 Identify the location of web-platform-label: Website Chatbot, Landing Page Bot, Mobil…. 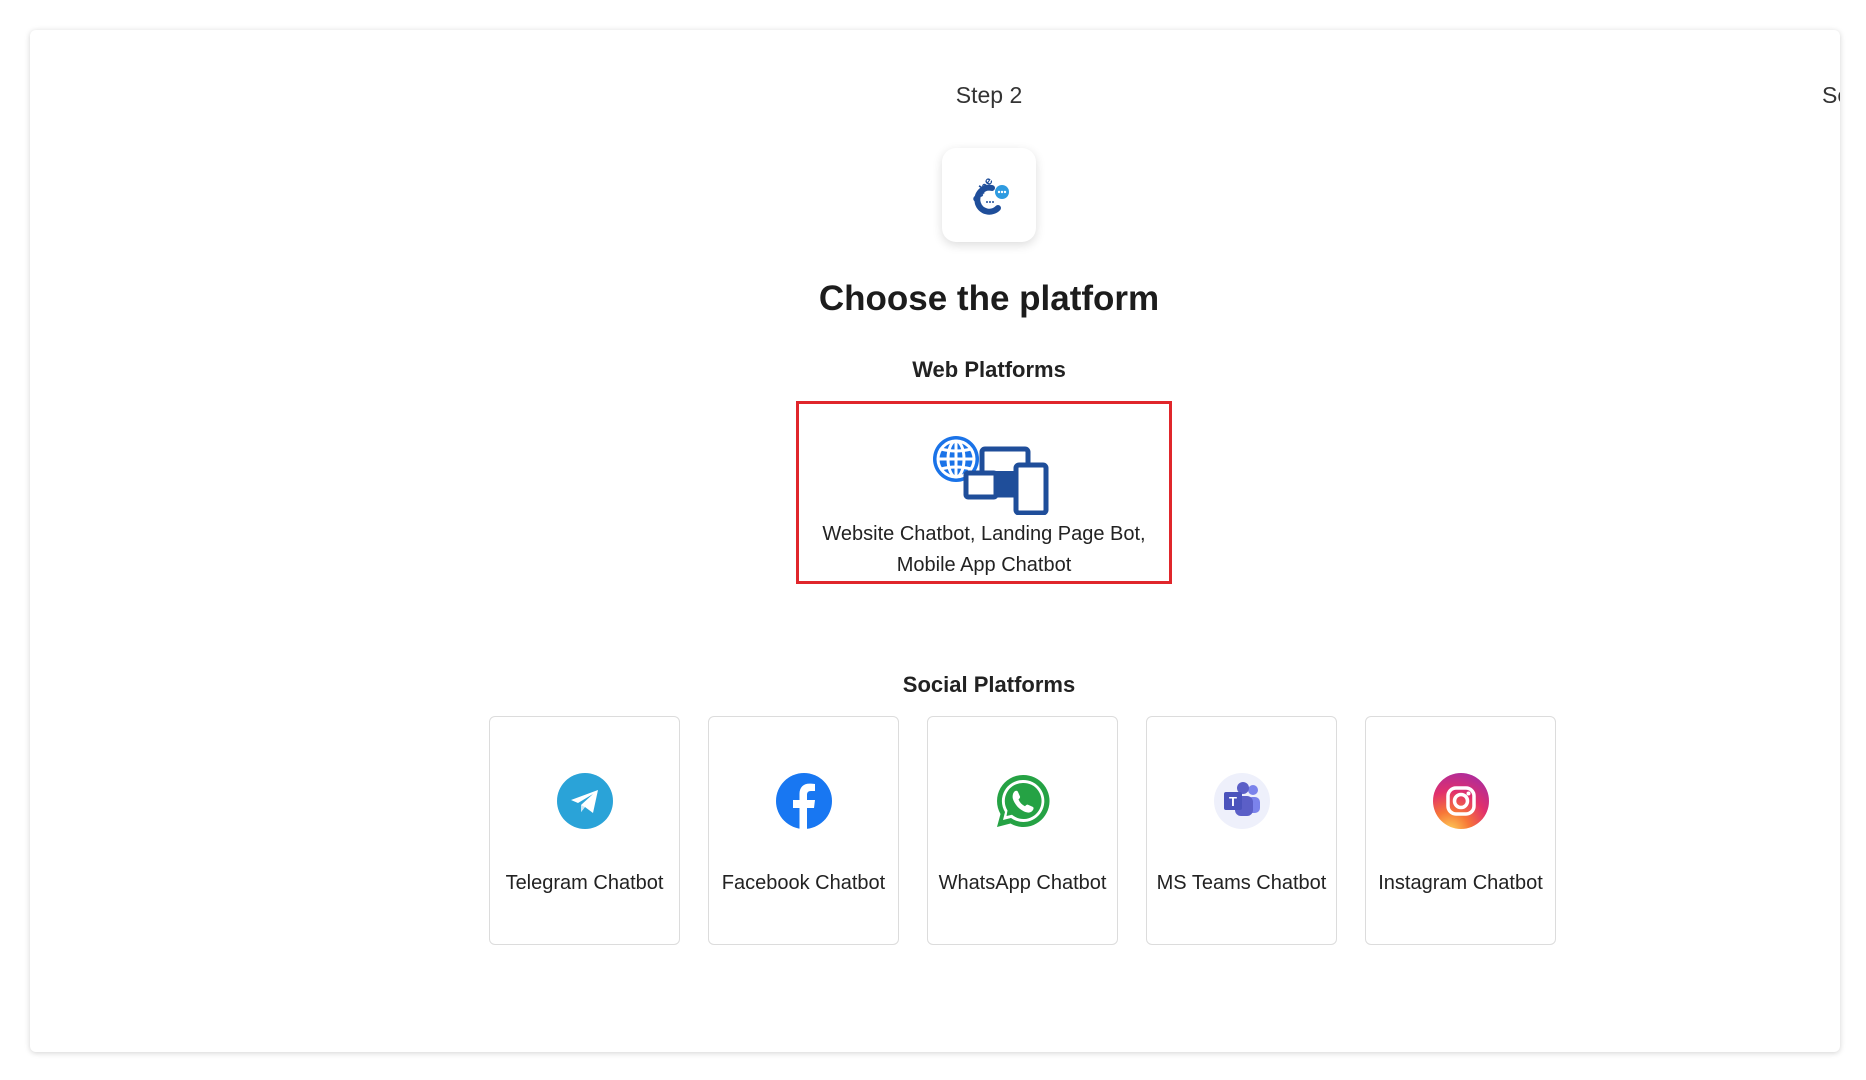
(984, 550).